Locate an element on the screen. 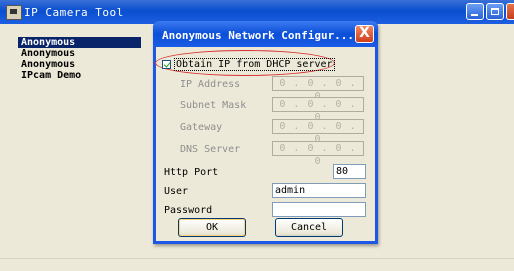 This screenshot has height=271, width=514. http-port-input: 80 is located at coordinates (349, 171).